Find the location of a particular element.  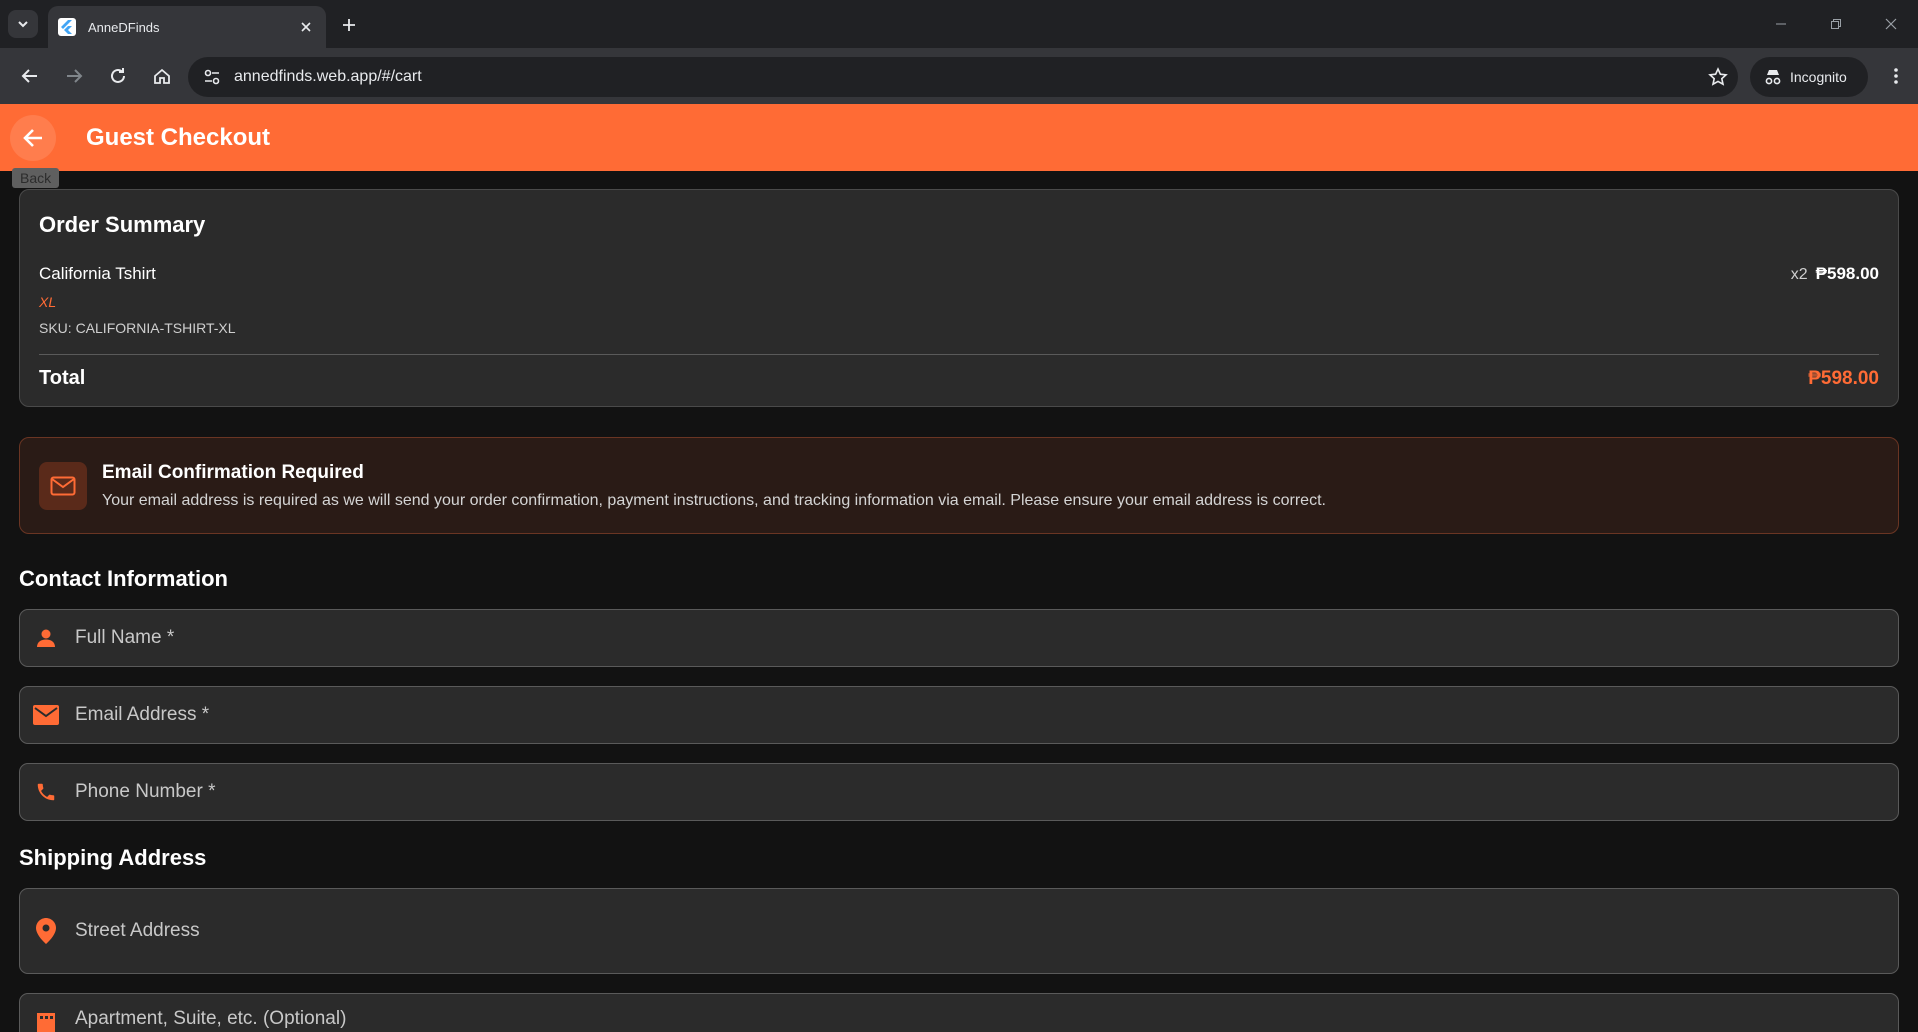

item-variant: XL is located at coordinates (48, 302).